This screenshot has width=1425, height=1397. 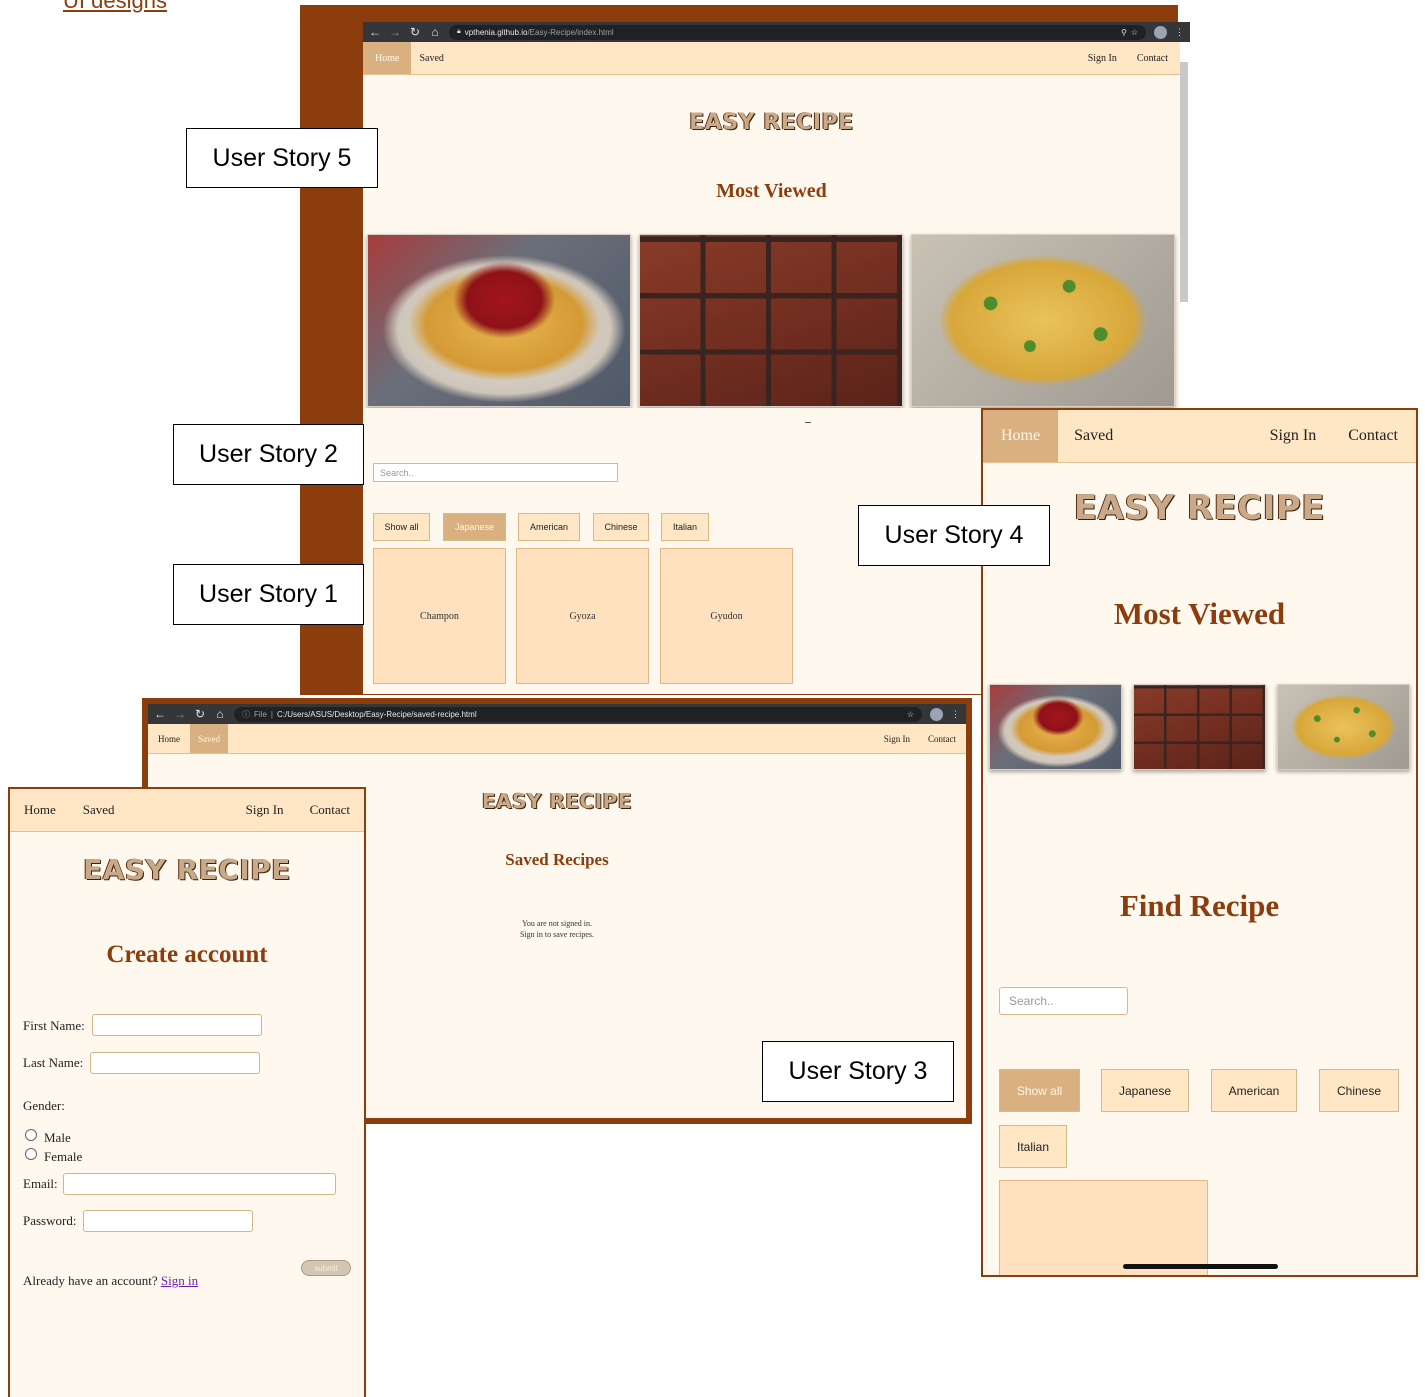 I want to click on female-label: Female, so click(x=63, y=1156).